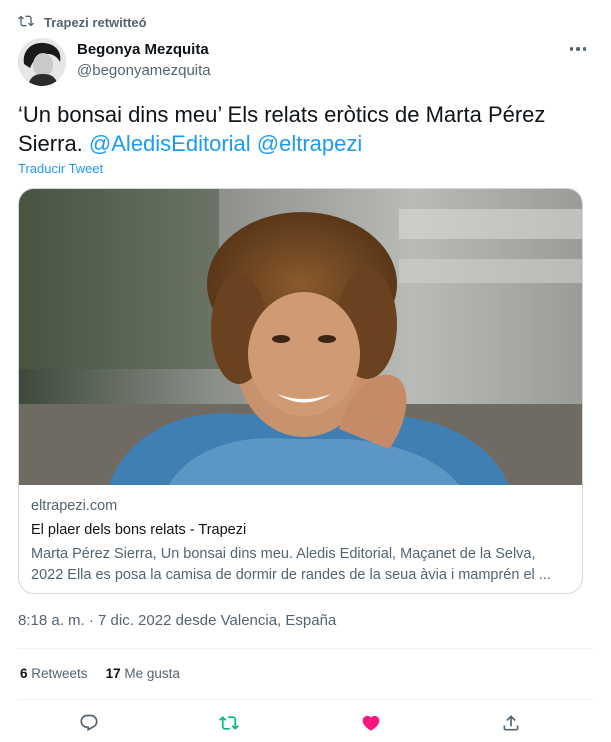  I want to click on retweet-header-label: Trapezi retwitteó, so click(95, 22).